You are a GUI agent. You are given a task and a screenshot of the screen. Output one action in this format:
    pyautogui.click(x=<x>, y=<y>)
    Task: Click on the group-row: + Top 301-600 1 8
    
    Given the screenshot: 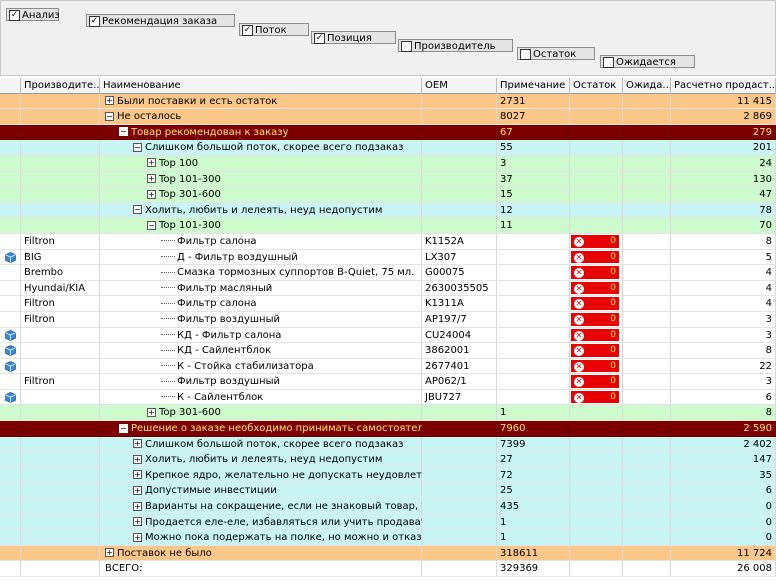 What is the action you would take?
    pyautogui.click(x=388, y=413)
    